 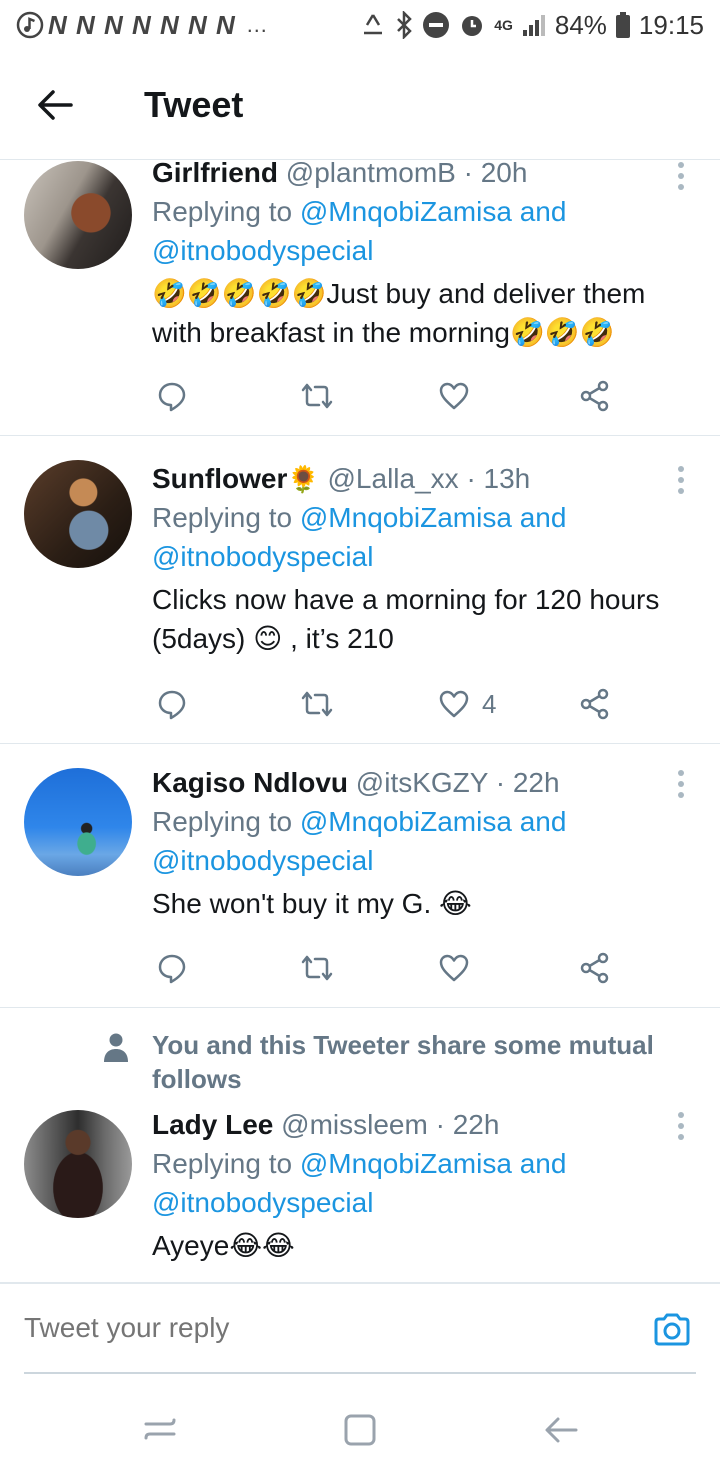 I want to click on recycle-icon, so click(x=373, y=24).